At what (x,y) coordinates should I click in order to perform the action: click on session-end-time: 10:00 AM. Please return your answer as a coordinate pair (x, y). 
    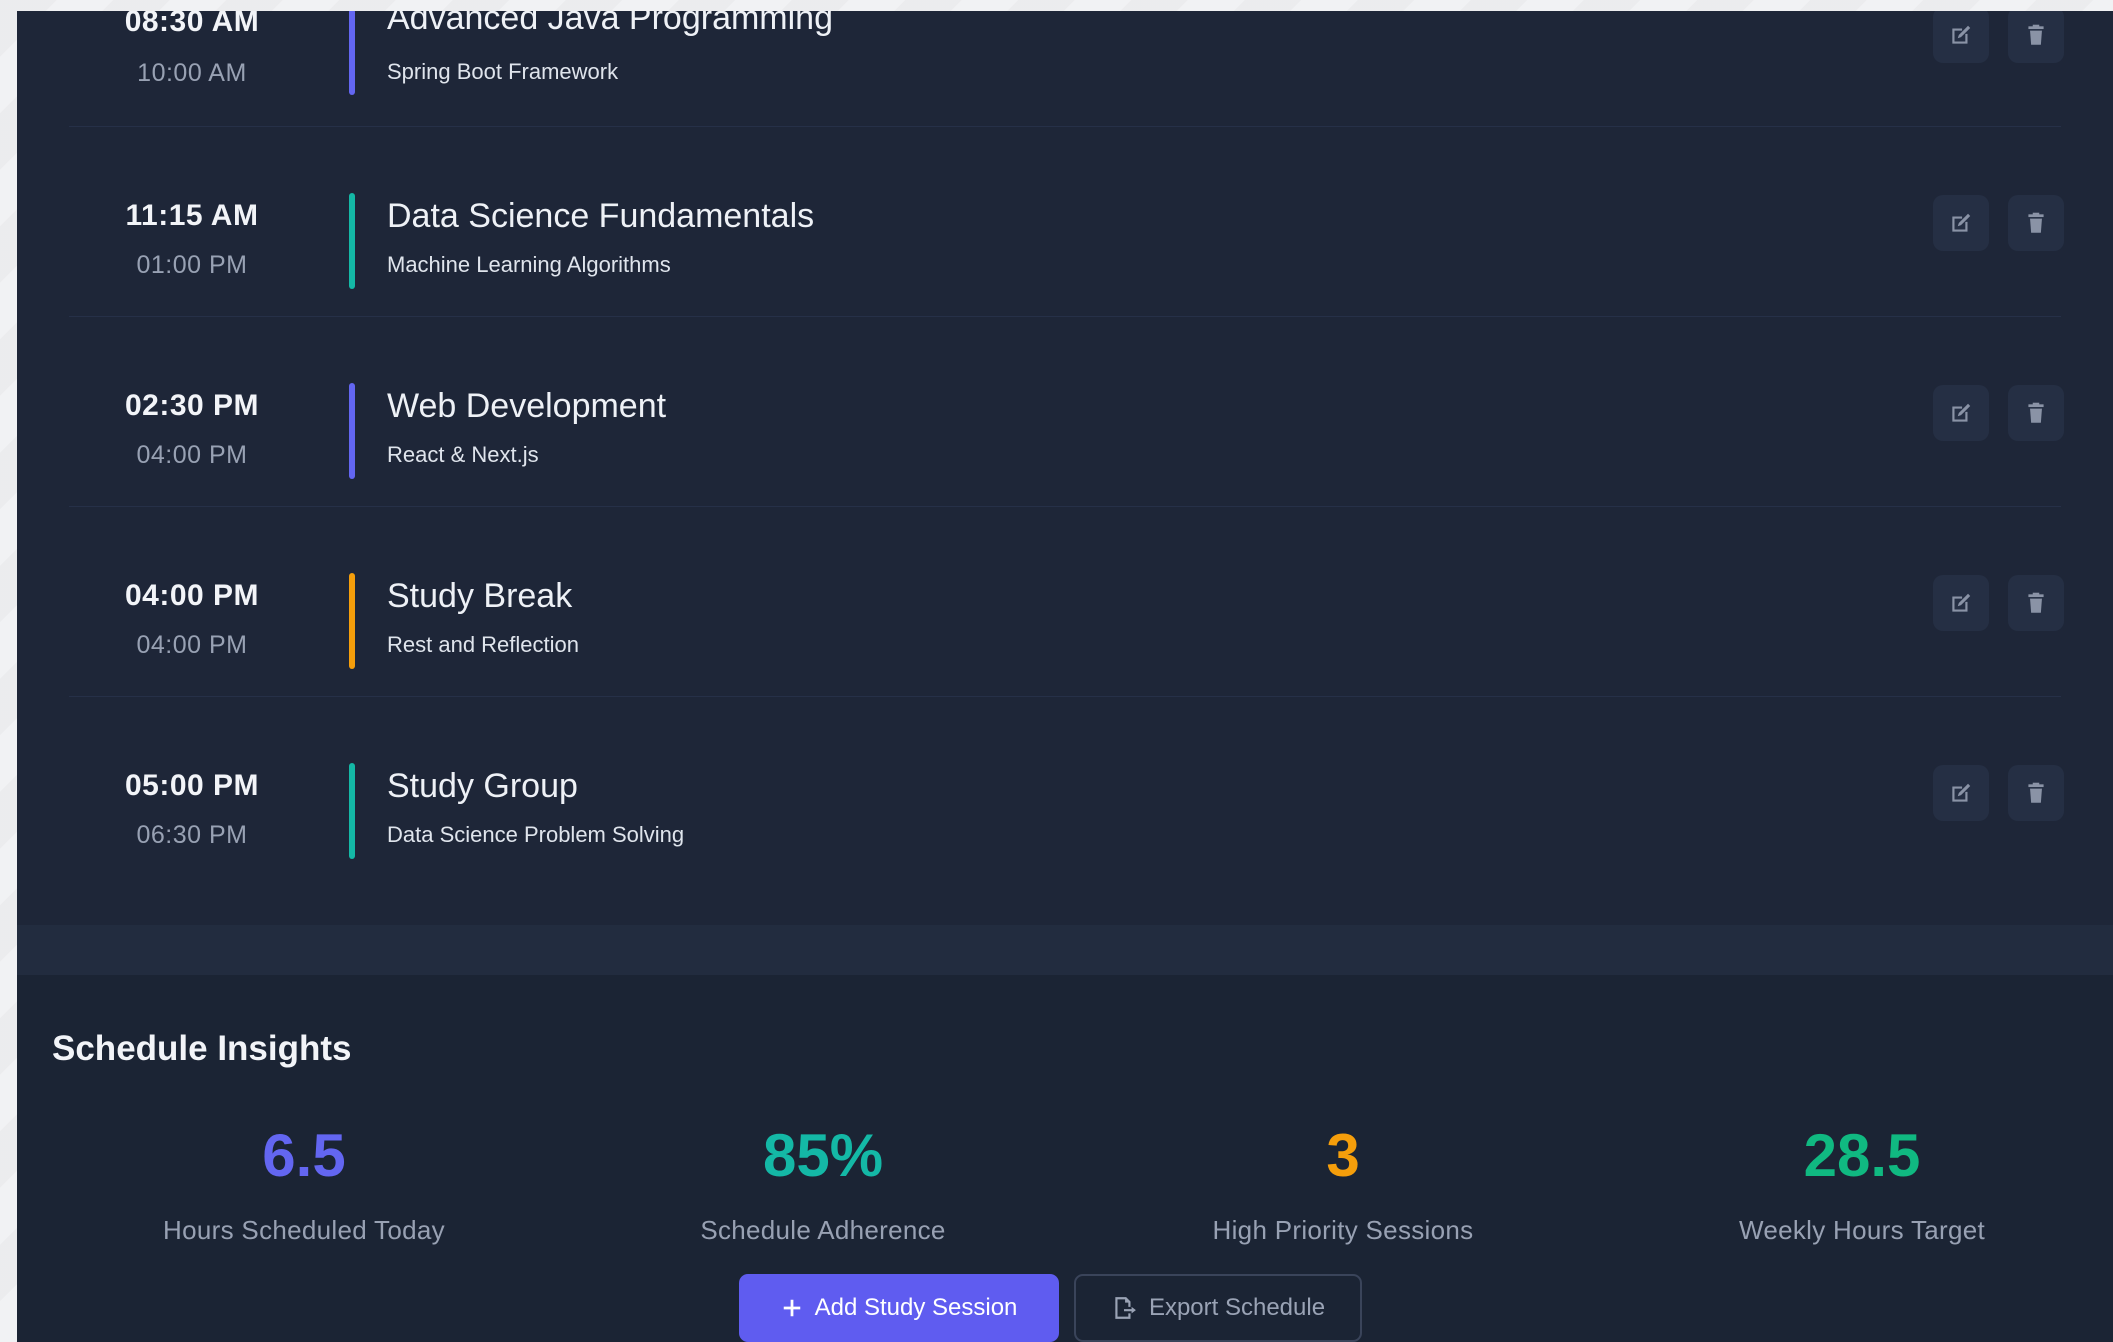
    Looking at the image, I should click on (192, 73).